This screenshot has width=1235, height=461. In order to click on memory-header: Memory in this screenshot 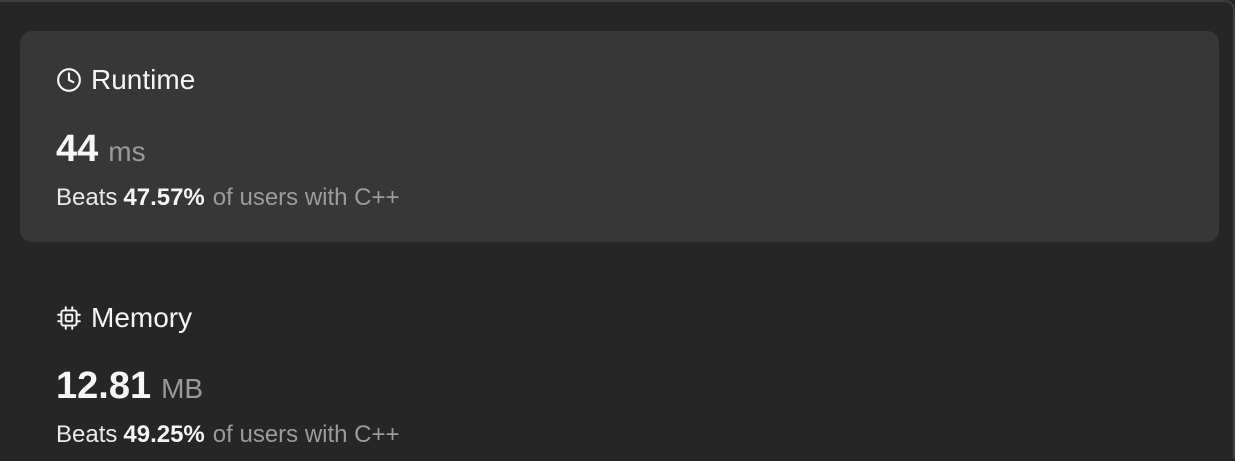, I will do `click(124, 318)`.